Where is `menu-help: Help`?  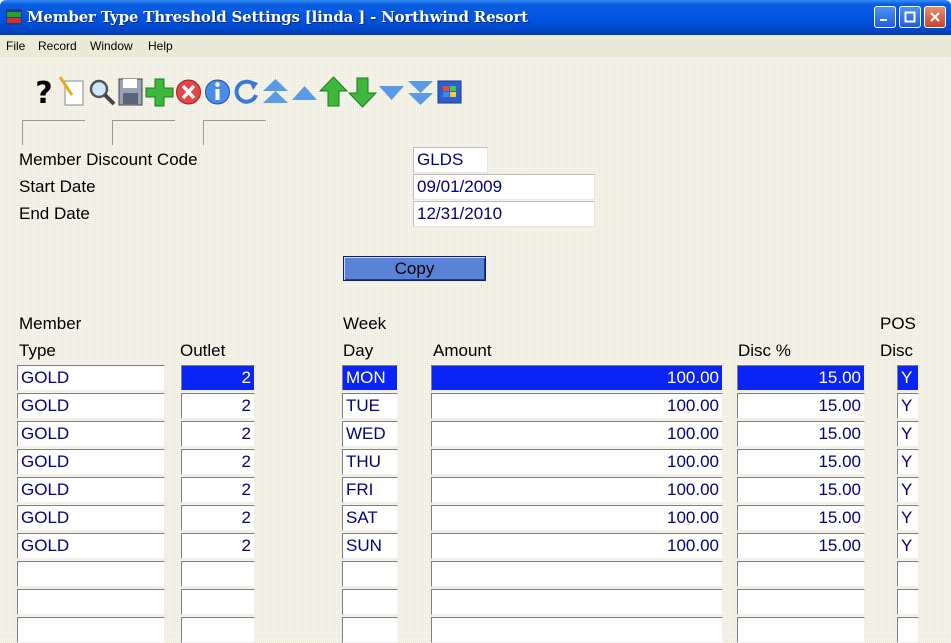
menu-help: Help is located at coordinates (160, 46).